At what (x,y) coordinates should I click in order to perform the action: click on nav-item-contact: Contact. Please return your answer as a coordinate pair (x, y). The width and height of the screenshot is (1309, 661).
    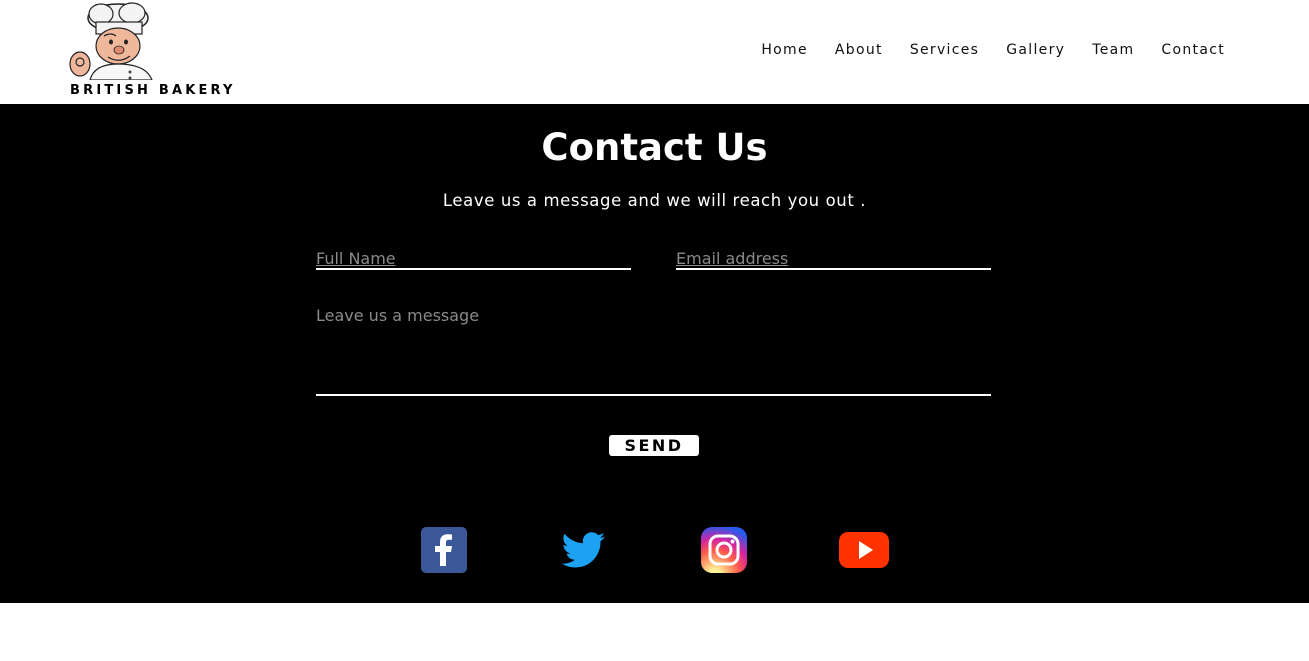
    Looking at the image, I should click on (1193, 50).